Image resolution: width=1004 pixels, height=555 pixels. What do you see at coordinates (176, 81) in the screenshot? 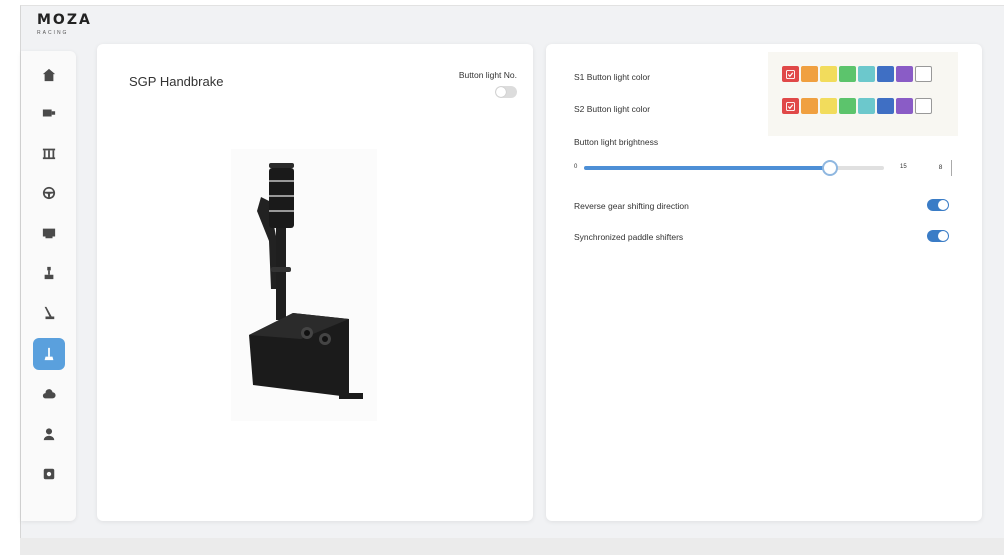
I see `product-title: SGP Handbrake` at bounding box center [176, 81].